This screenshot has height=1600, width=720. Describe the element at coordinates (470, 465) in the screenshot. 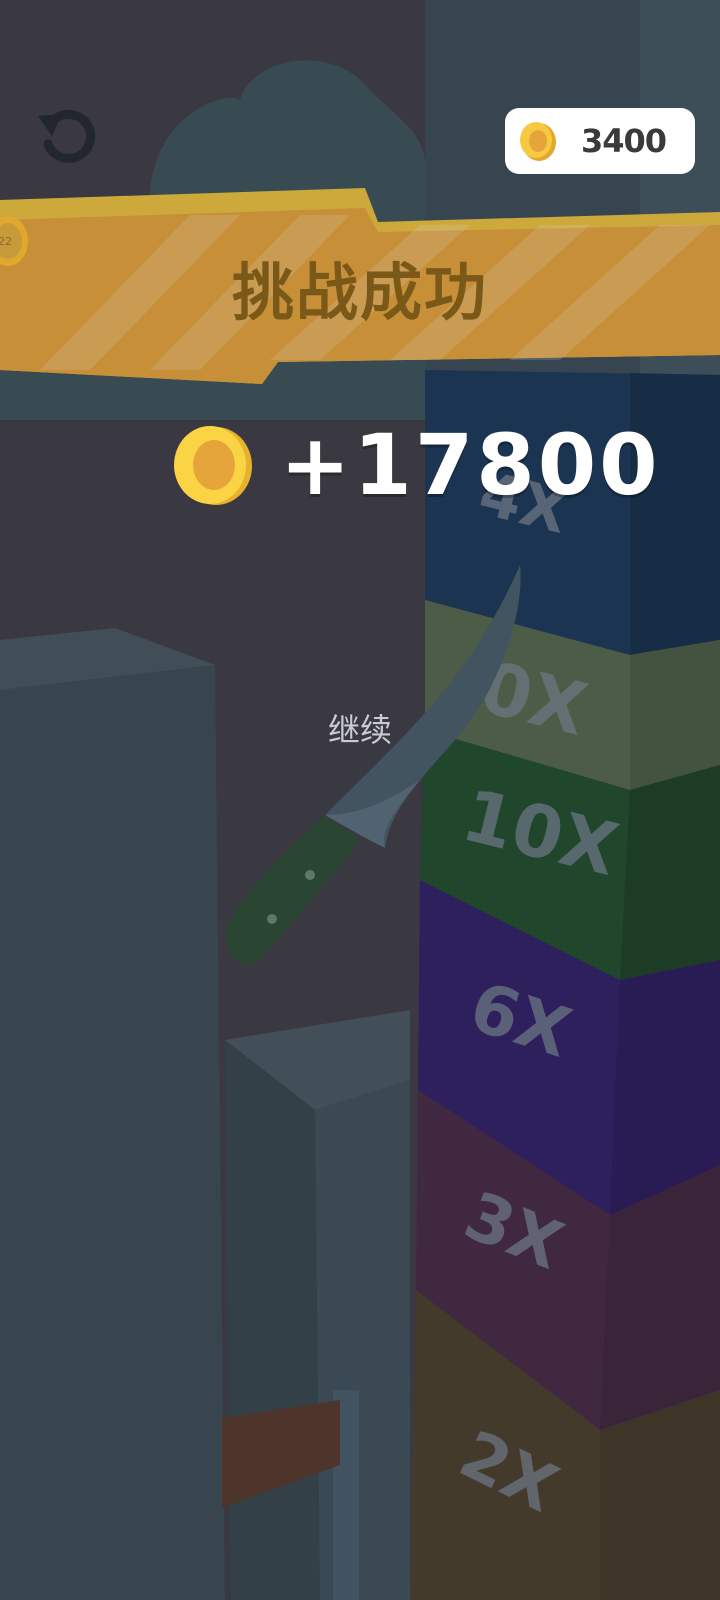

I see `reward-amount: +17800` at that location.